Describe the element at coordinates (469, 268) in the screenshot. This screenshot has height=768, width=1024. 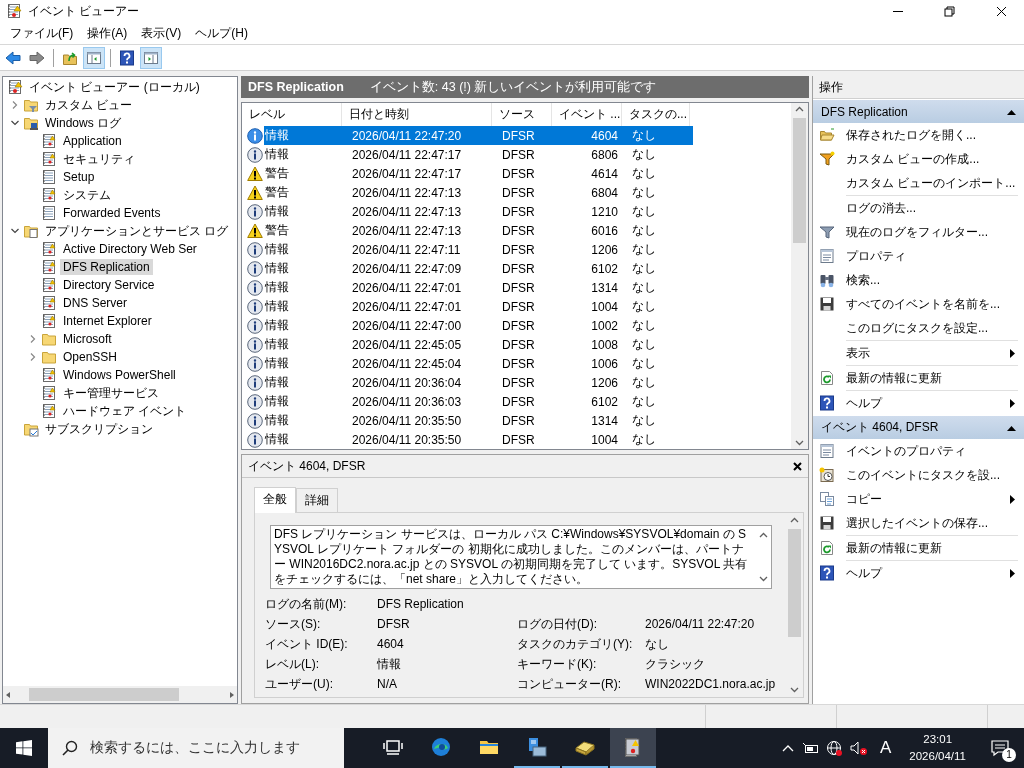
I see `event-row: 情報 2026/04/11 22:47:09 DFSR 6102 なし` at that location.